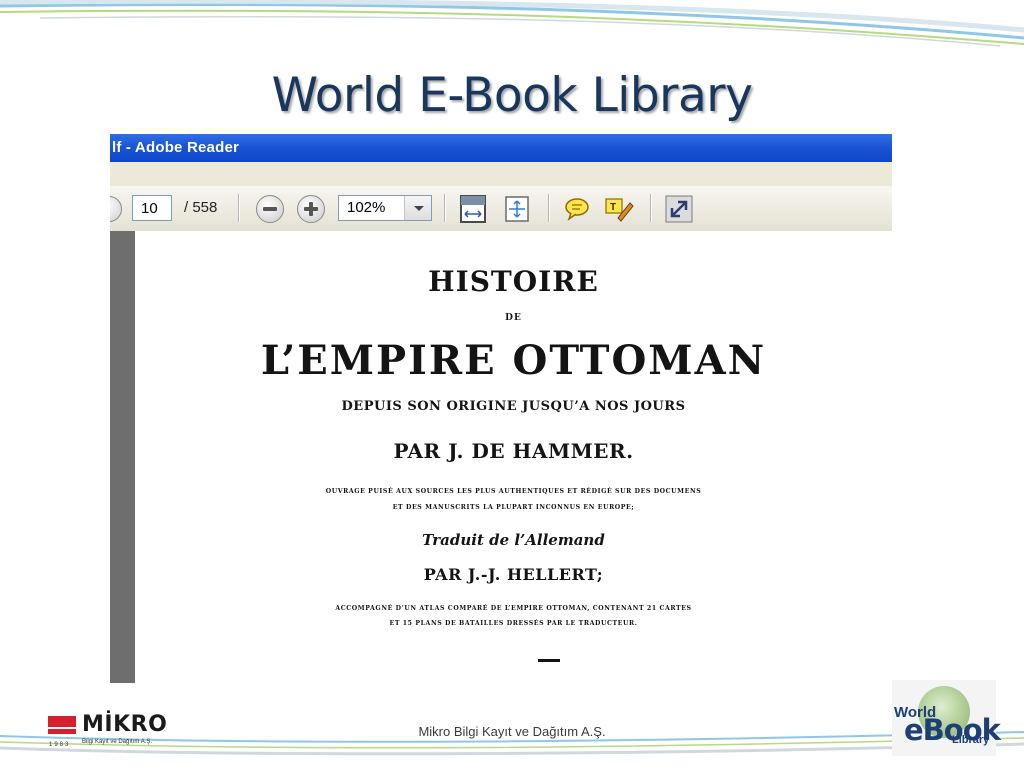 The image size is (1024, 768). Describe the element at coordinates (513, 281) in the screenshot. I see `document-title: HISTOIRE` at that location.